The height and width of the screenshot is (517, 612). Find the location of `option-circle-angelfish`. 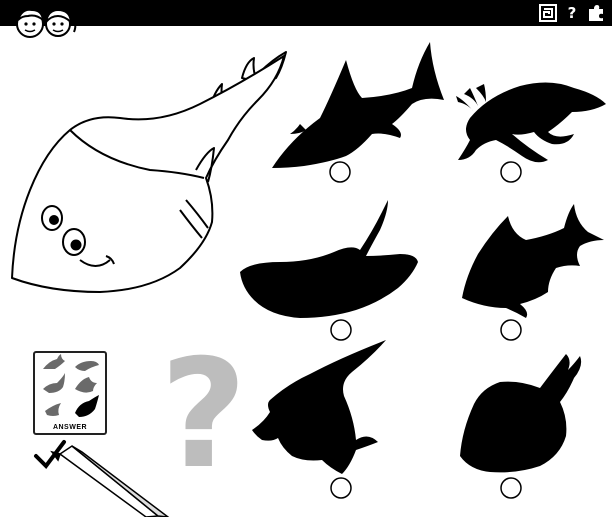

option-circle-angelfish is located at coordinates (341, 488).